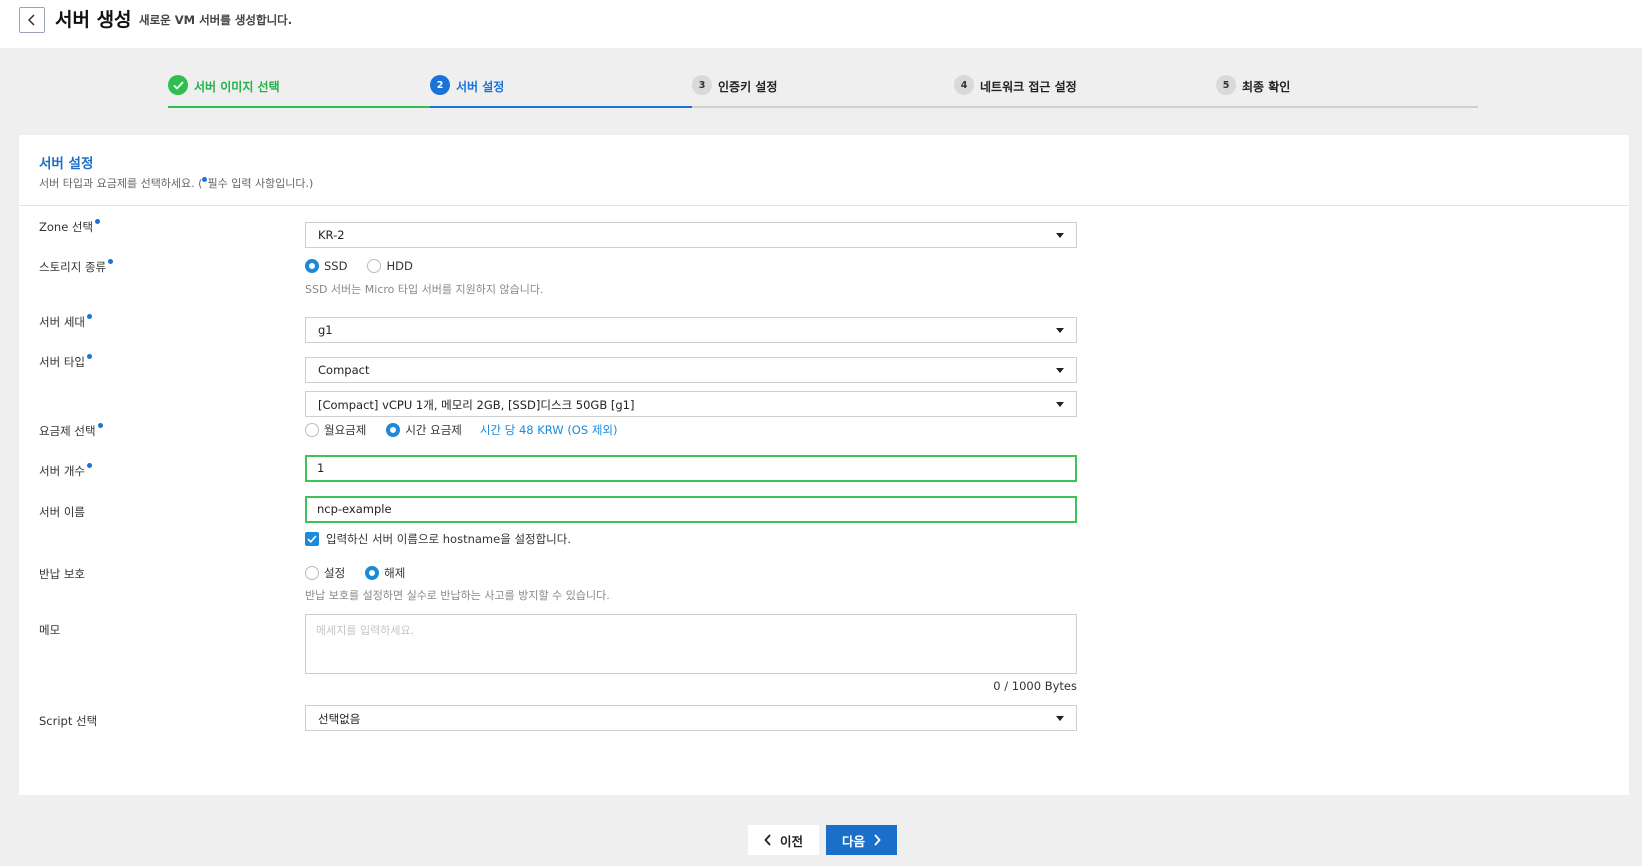 This screenshot has height=866, width=1642. I want to click on step-label: 인증키 설정, so click(748, 87).